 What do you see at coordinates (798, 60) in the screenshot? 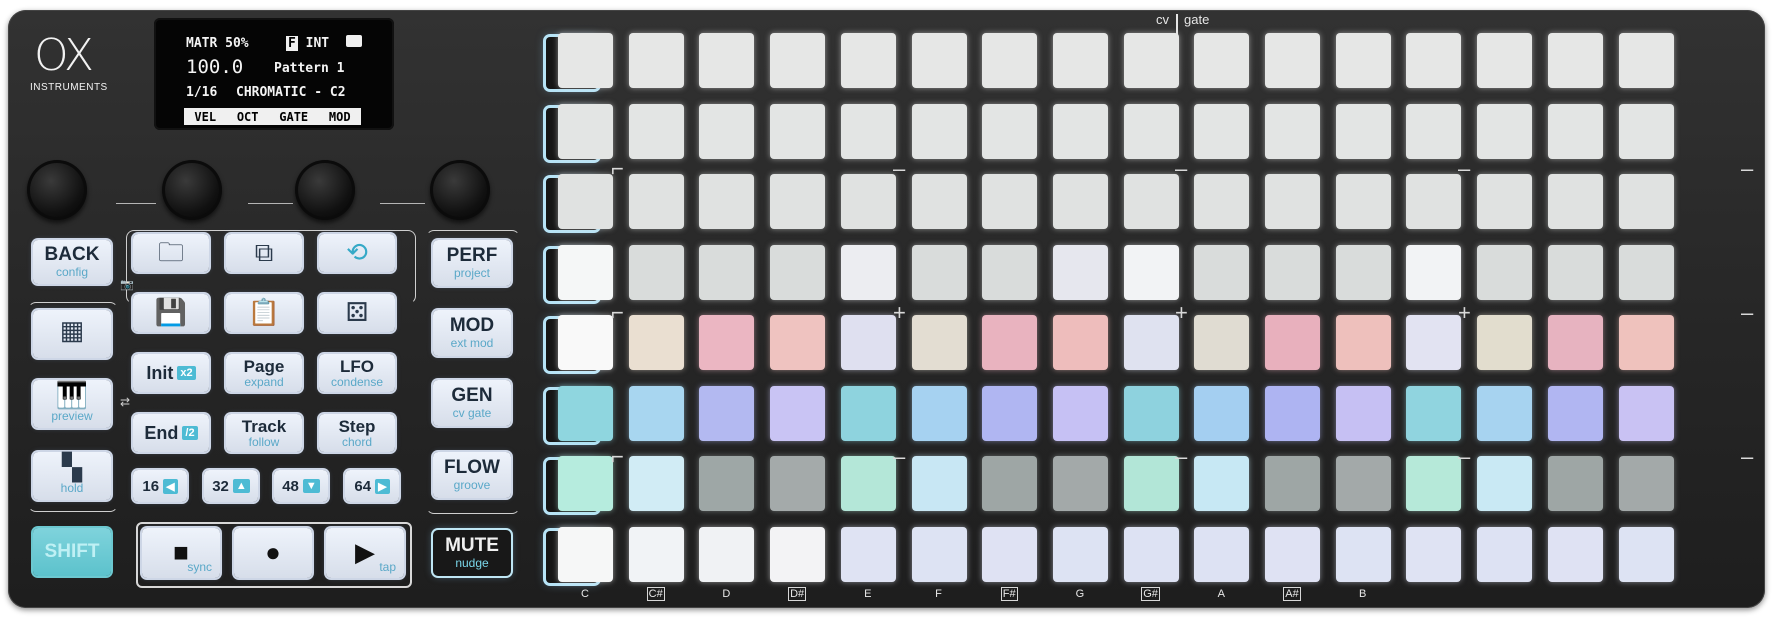
I see `pad-r1-c4` at bounding box center [798, 60].